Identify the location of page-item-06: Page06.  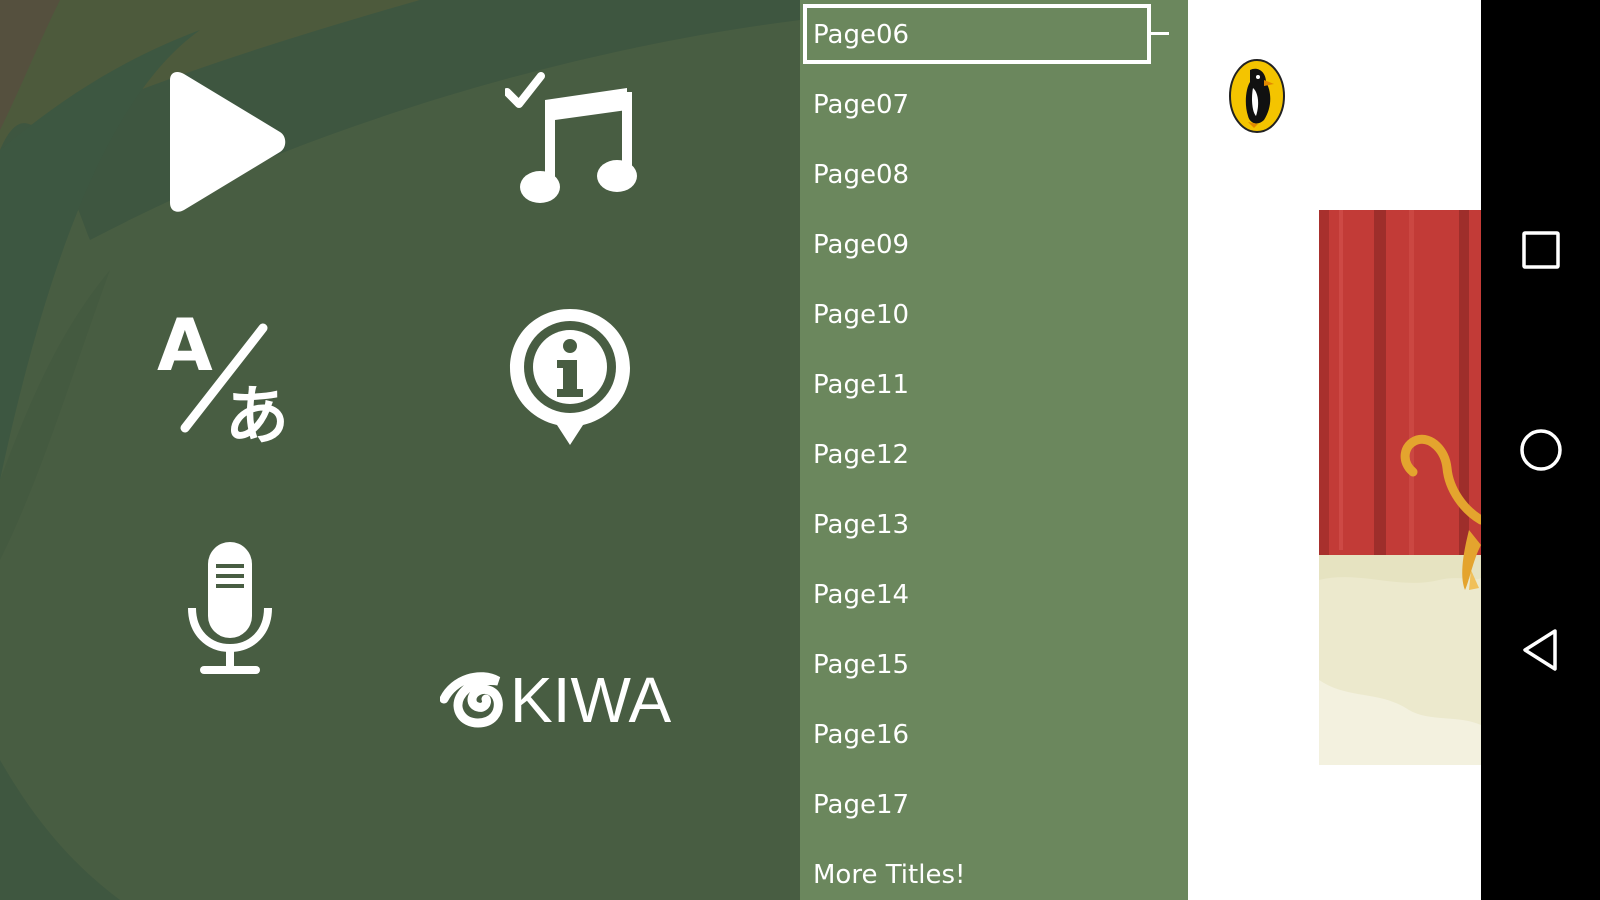
(994, 35).